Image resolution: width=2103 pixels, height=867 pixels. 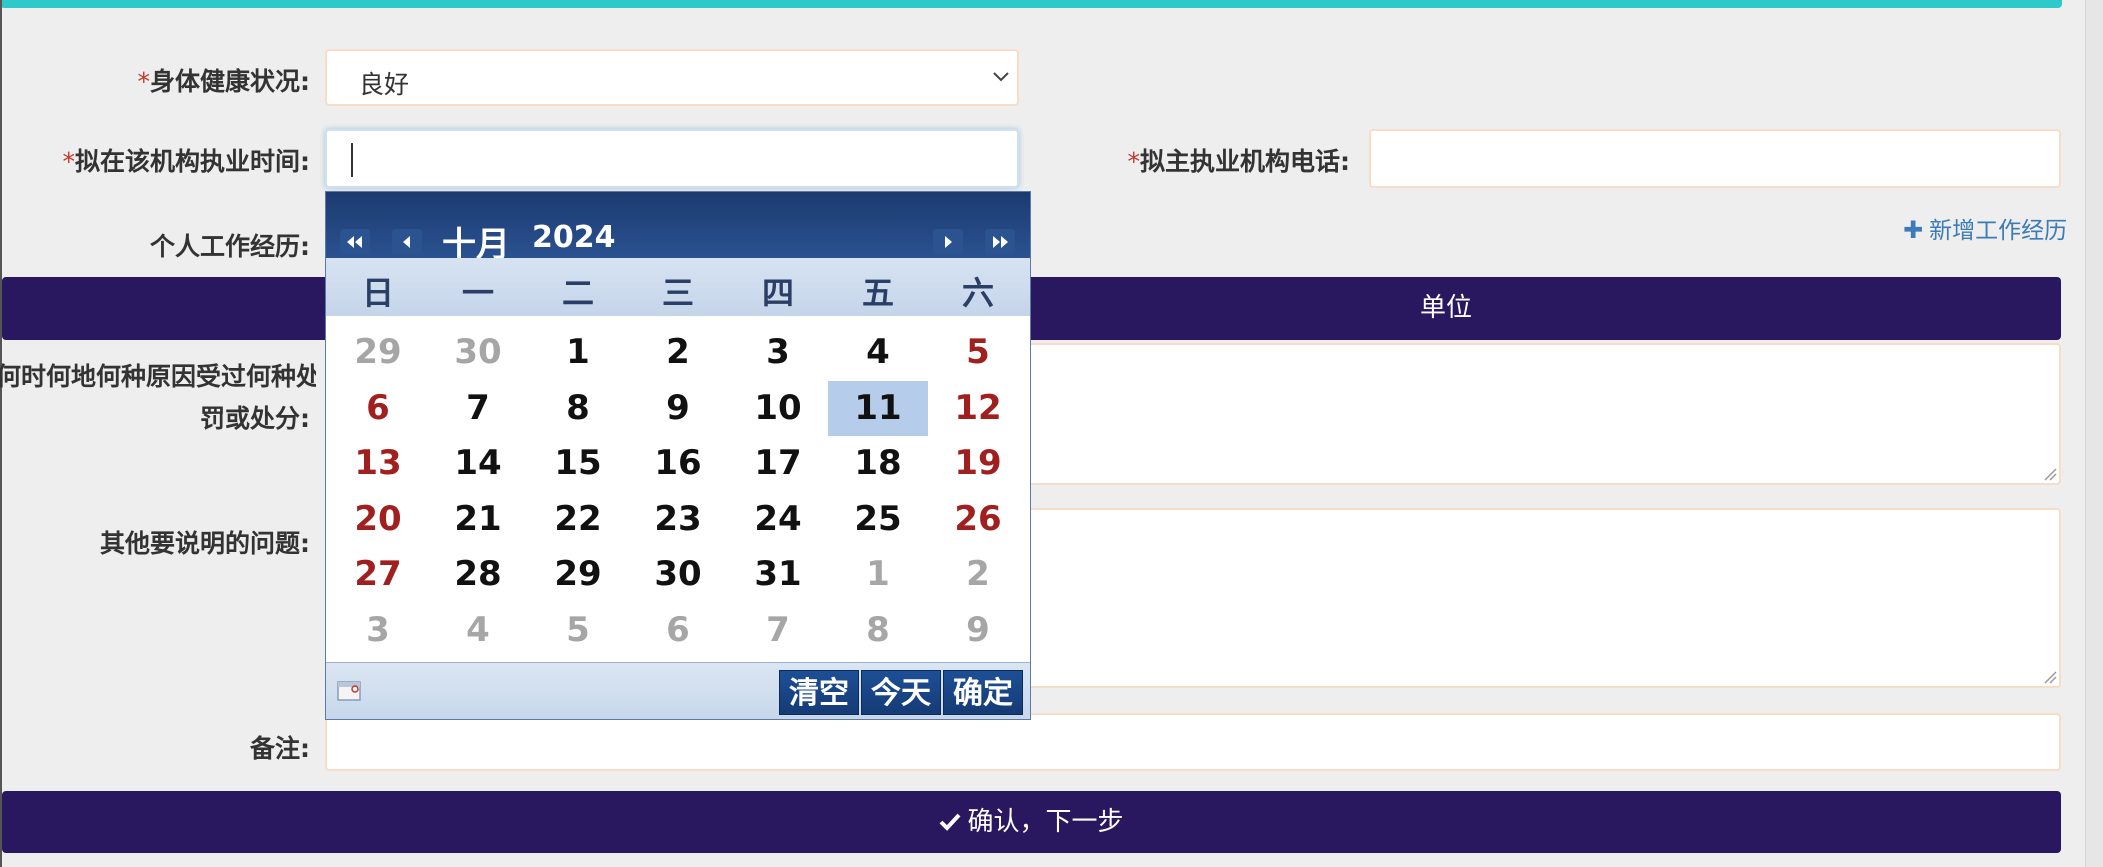 I want to click on text-caret, so click(x=352, y=160).